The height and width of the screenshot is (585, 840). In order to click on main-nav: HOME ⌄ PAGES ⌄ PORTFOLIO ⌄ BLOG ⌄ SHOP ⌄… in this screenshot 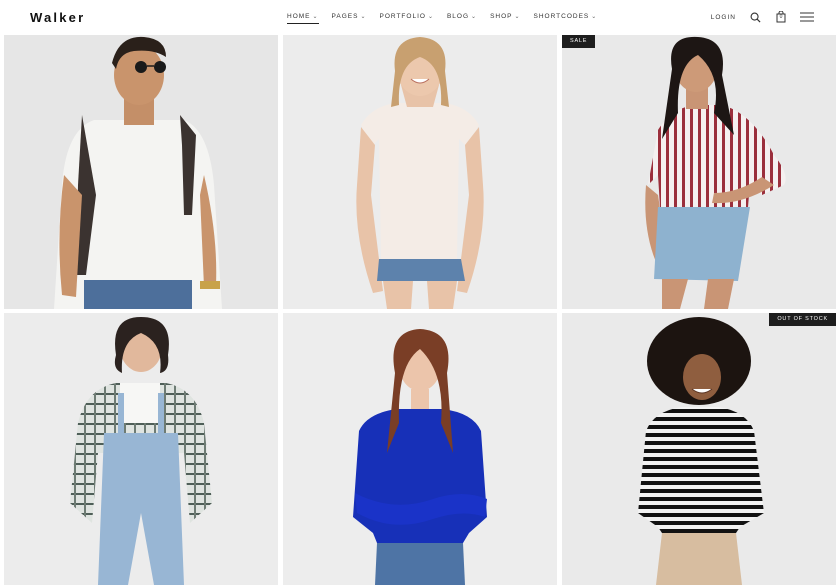, I will do `click(442, 18)`.